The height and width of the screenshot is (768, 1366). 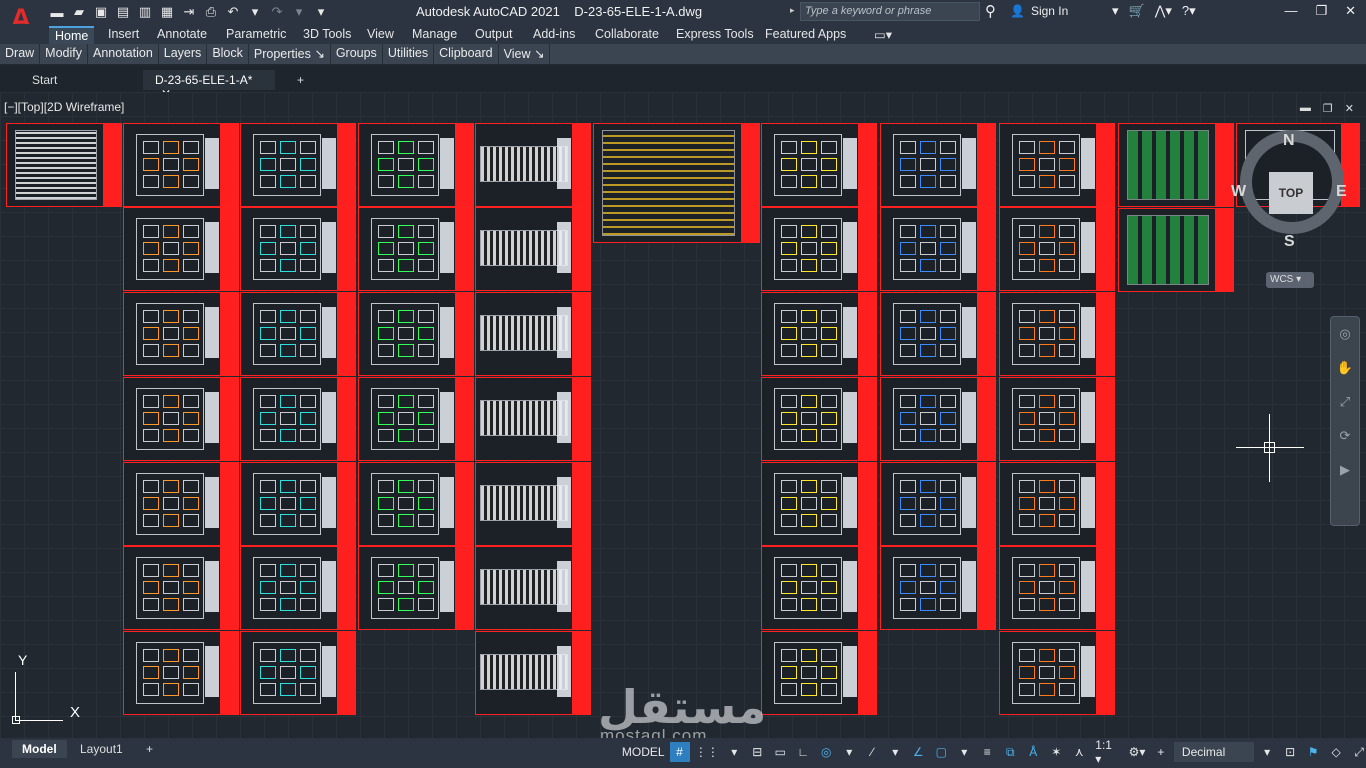 I want to click on open-folder-icon: ▰, so click(x=79, y=12).